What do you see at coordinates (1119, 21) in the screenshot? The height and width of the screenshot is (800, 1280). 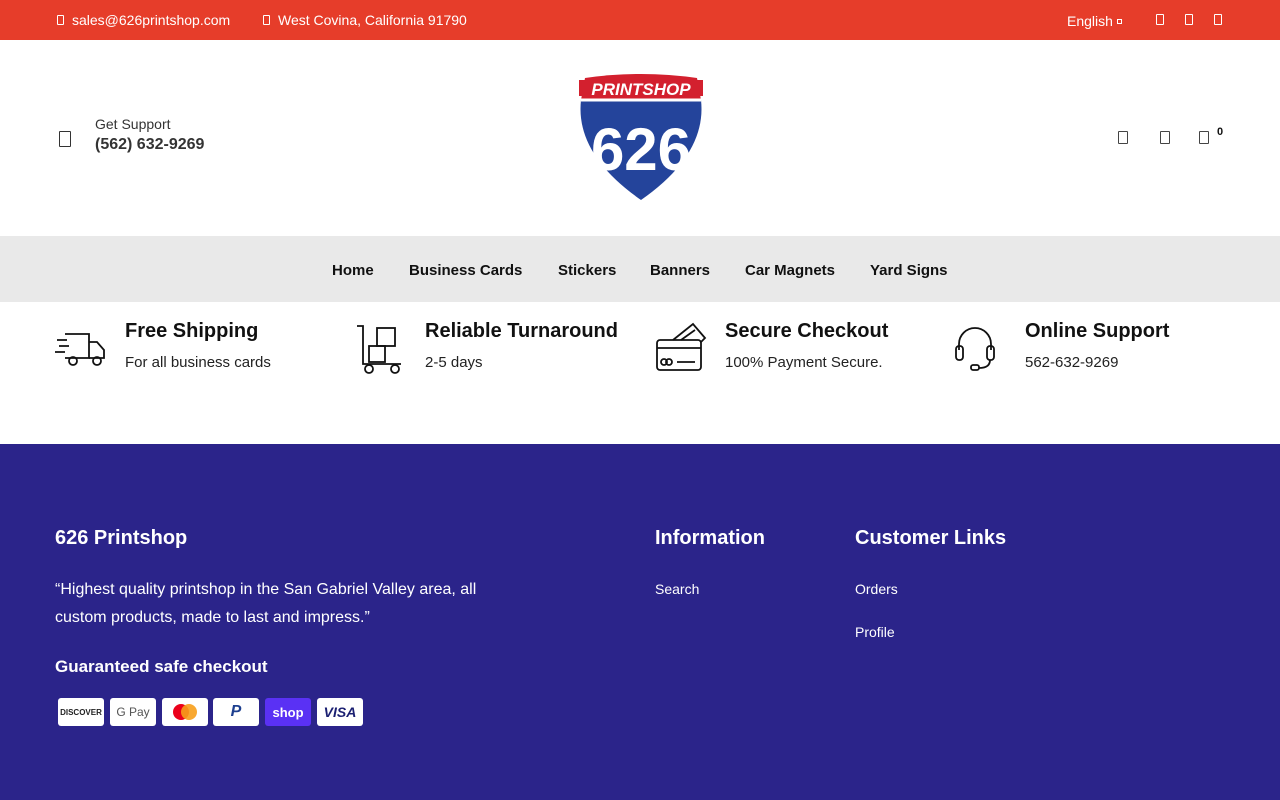 I see `chevron-down-icon` at bounding box center [1119, 21].